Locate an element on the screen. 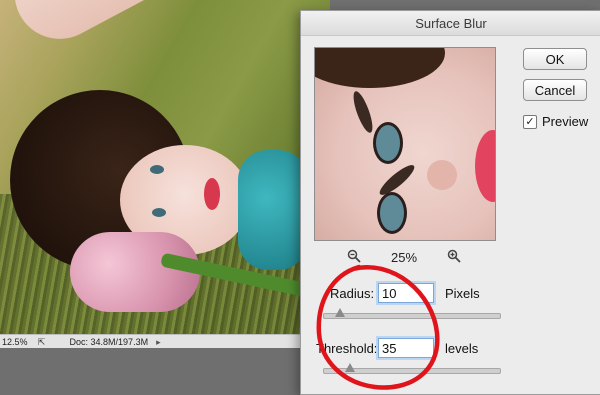 The height and width of the screenshot is (395, 600). preview-pane is located at coordinates (405, 144).